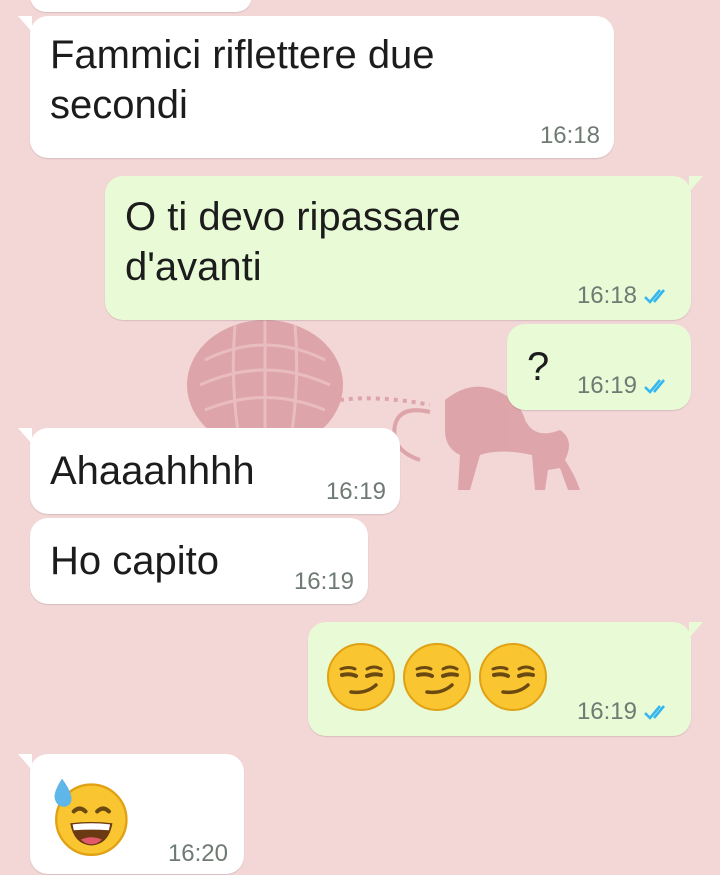 This screenshot has height=875, width=720. I want to click on incoming-message-bubble: Ahaaahhhh 16:19, so click(209, 471).